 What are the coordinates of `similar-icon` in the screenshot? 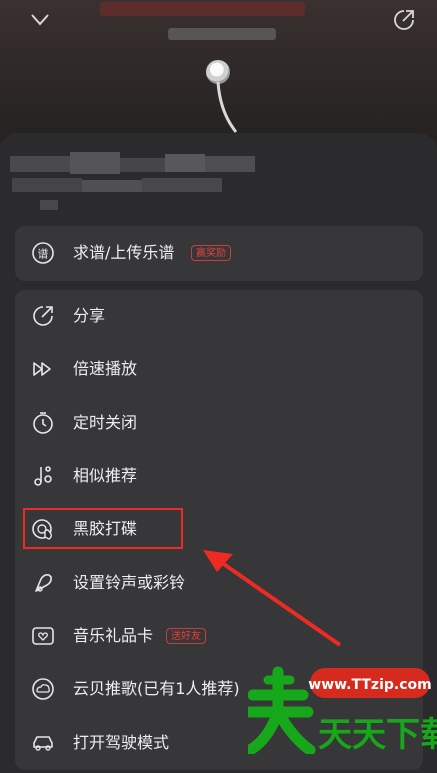 It's located at (43, 476).